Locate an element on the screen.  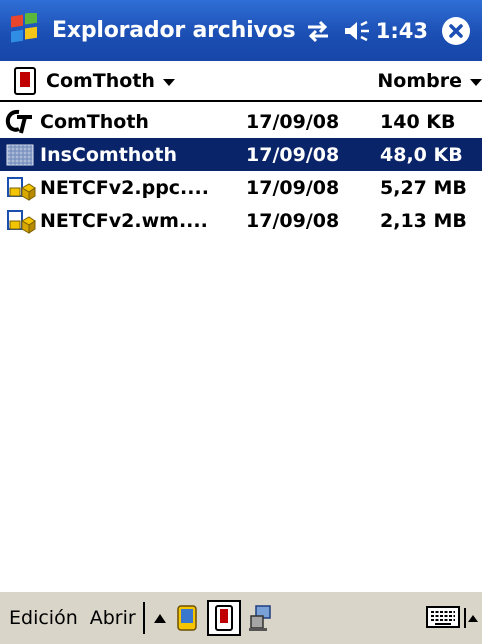
menu-bar: Edición Abrir is located at coordinates (241, 617).